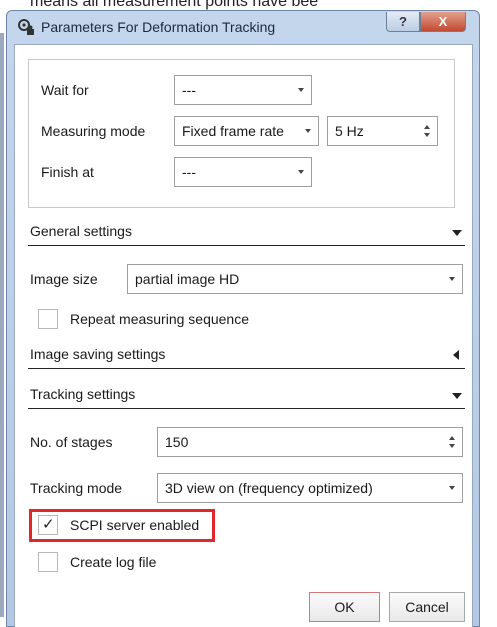 The height and width of the screenshot is (627, 497). I want to click on finish-at-value: ---, so click(189, 172).